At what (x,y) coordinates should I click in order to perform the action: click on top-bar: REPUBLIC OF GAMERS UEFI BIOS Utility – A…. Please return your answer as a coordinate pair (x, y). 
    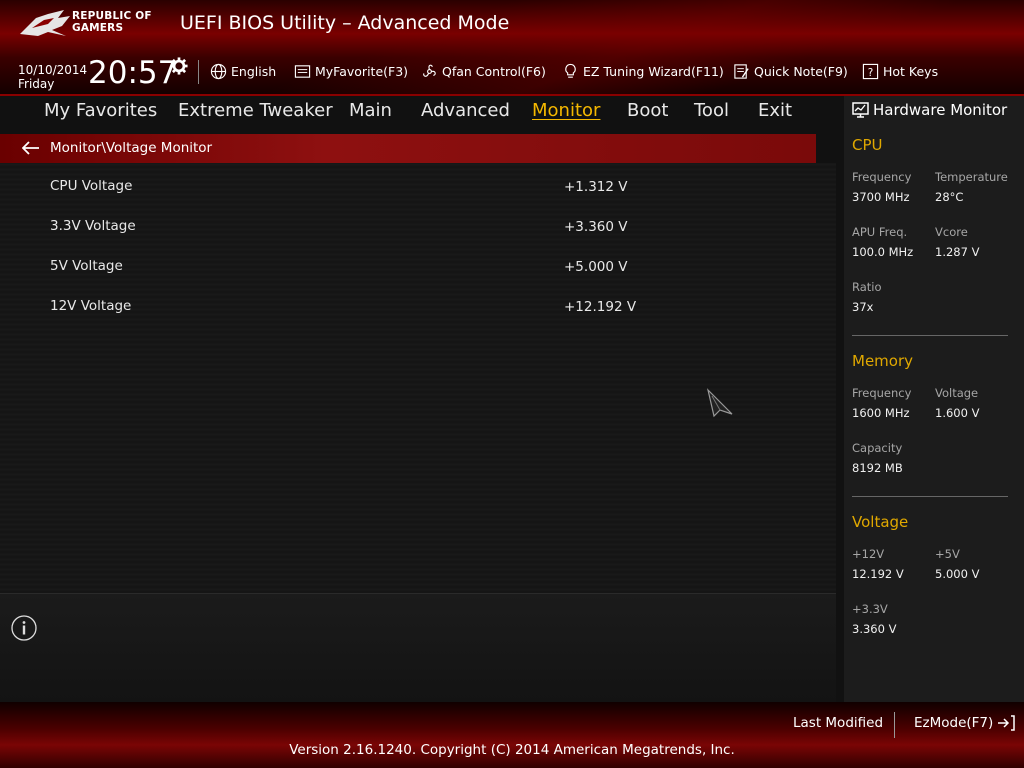
    Looking at the image, I should click on (512, 48).